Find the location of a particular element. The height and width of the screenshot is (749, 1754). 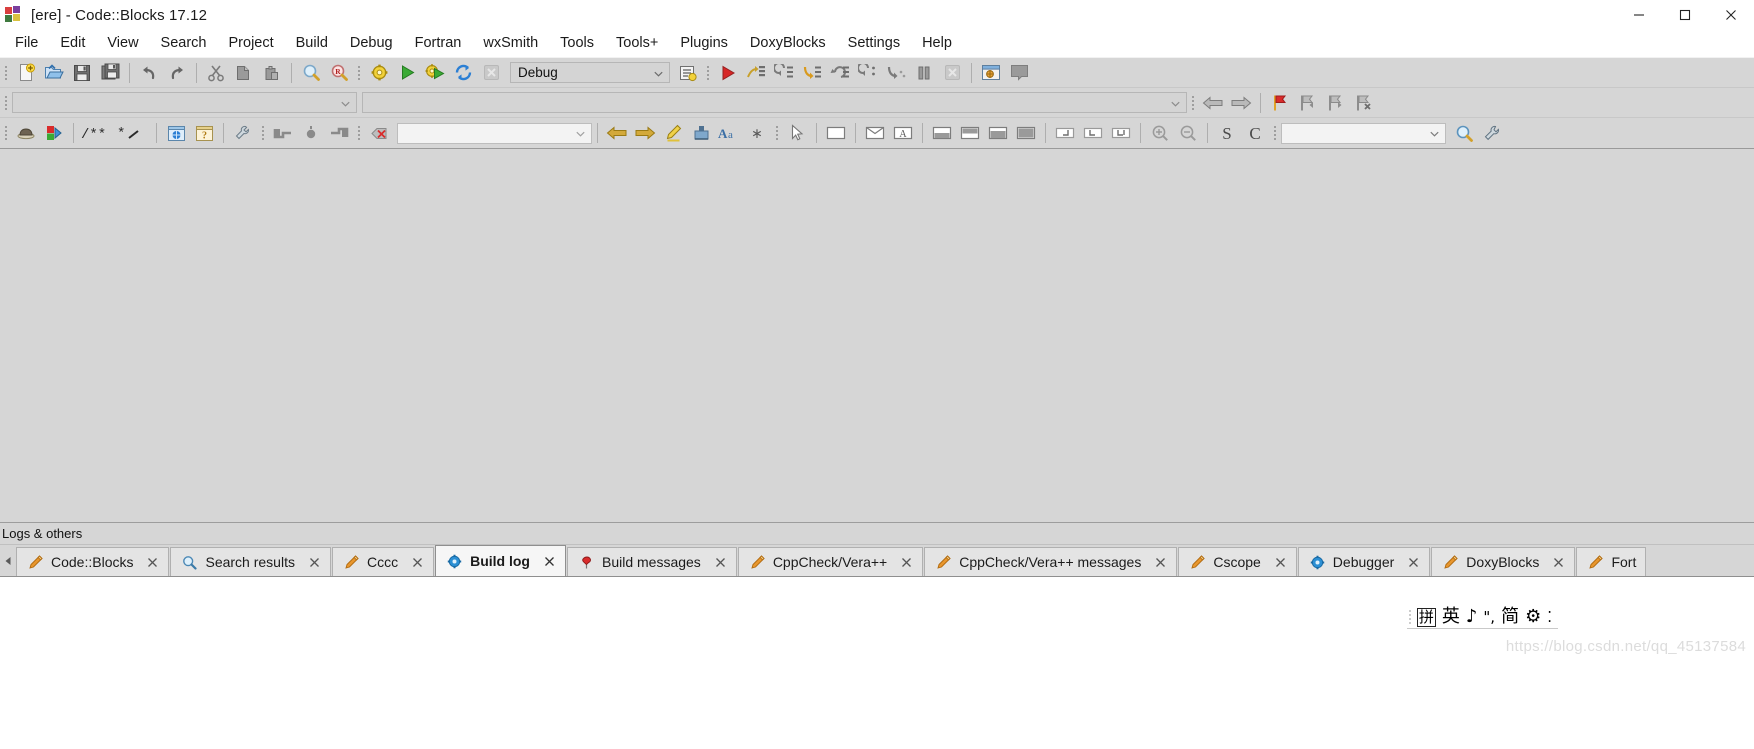

symbol-function-select is located at coordinates (774, 102).